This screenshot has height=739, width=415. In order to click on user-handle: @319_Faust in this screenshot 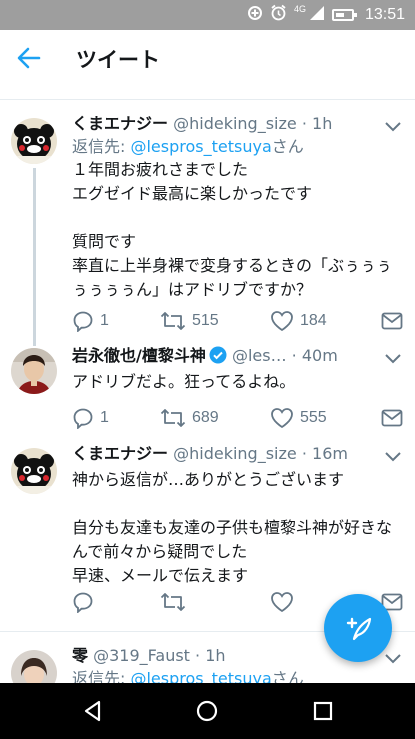, I will do `click(141, 655)`.